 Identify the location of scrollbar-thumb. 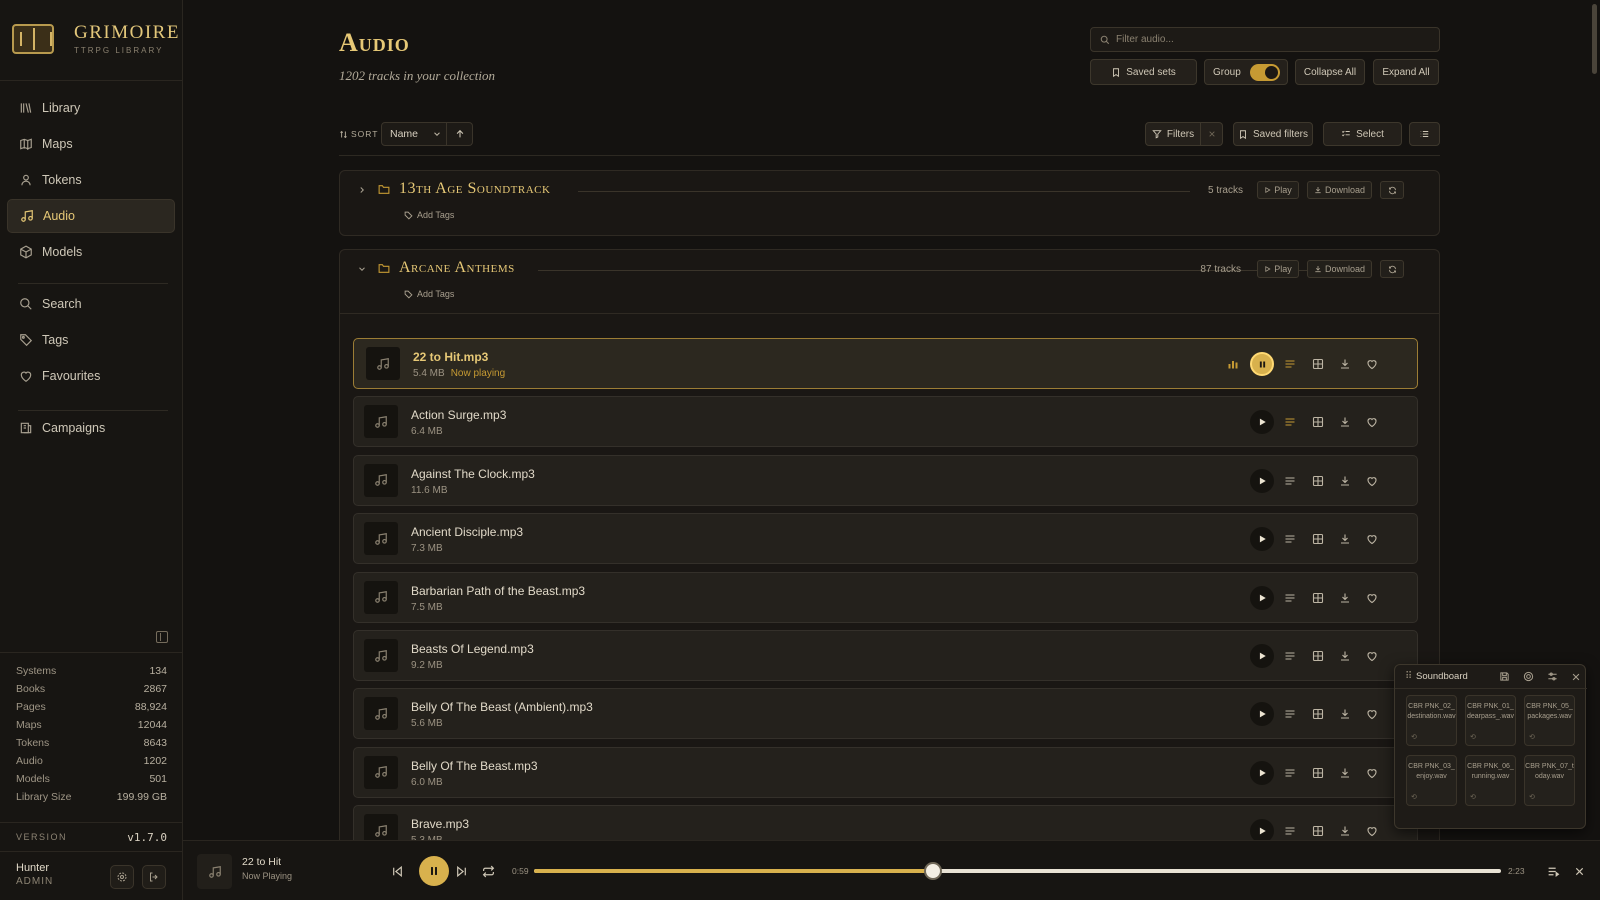
(1594, 39).